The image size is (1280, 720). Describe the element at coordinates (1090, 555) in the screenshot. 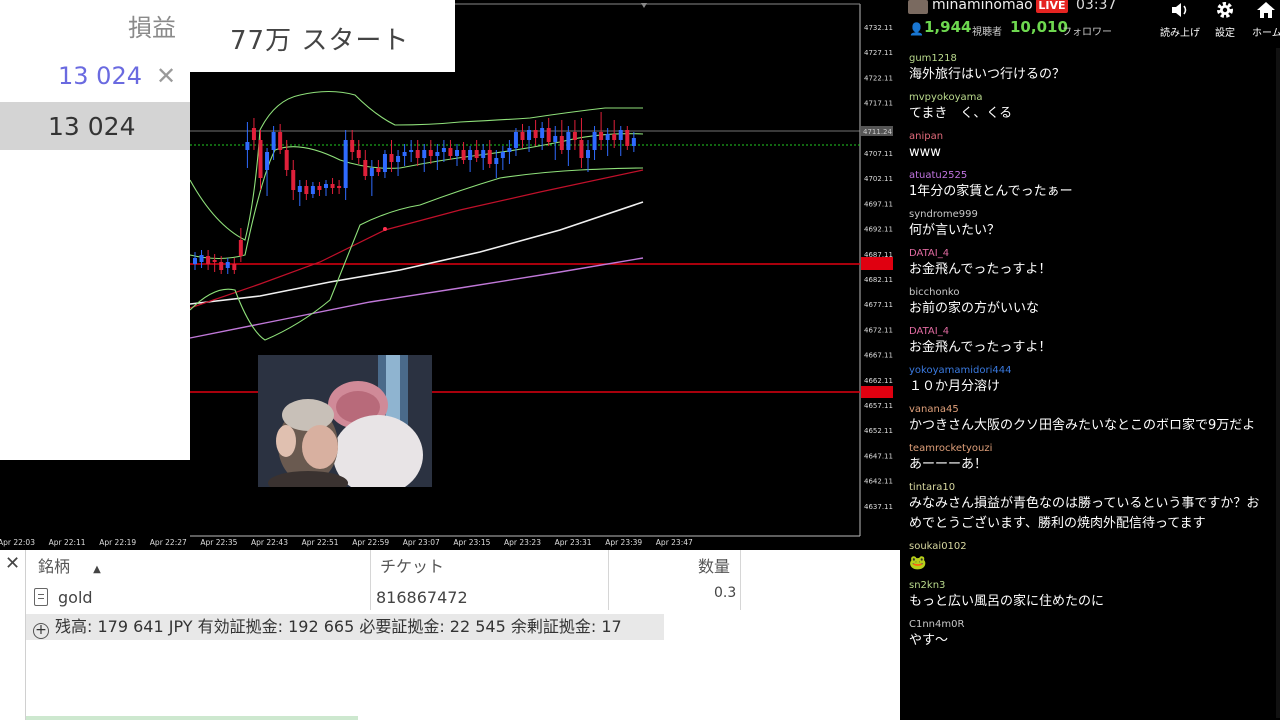

I see `chat-message: soukai0102 🐸` at that location.